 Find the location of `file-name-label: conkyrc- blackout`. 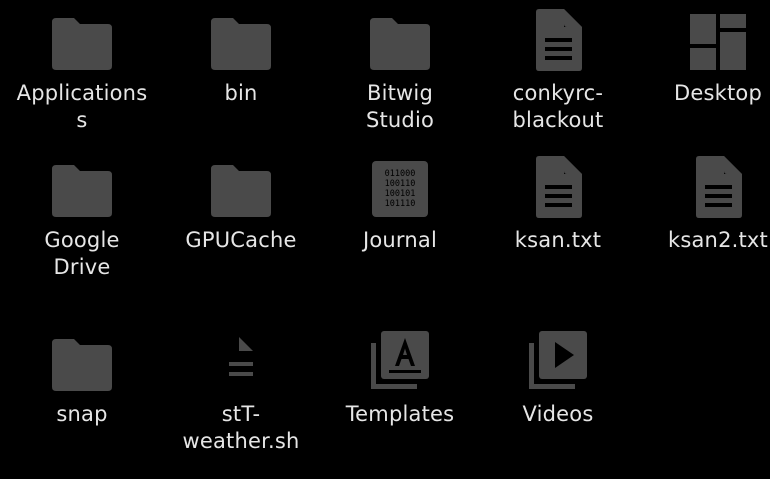

file-name-label: conkyrc- blackout is located at coordinates (558, 106).